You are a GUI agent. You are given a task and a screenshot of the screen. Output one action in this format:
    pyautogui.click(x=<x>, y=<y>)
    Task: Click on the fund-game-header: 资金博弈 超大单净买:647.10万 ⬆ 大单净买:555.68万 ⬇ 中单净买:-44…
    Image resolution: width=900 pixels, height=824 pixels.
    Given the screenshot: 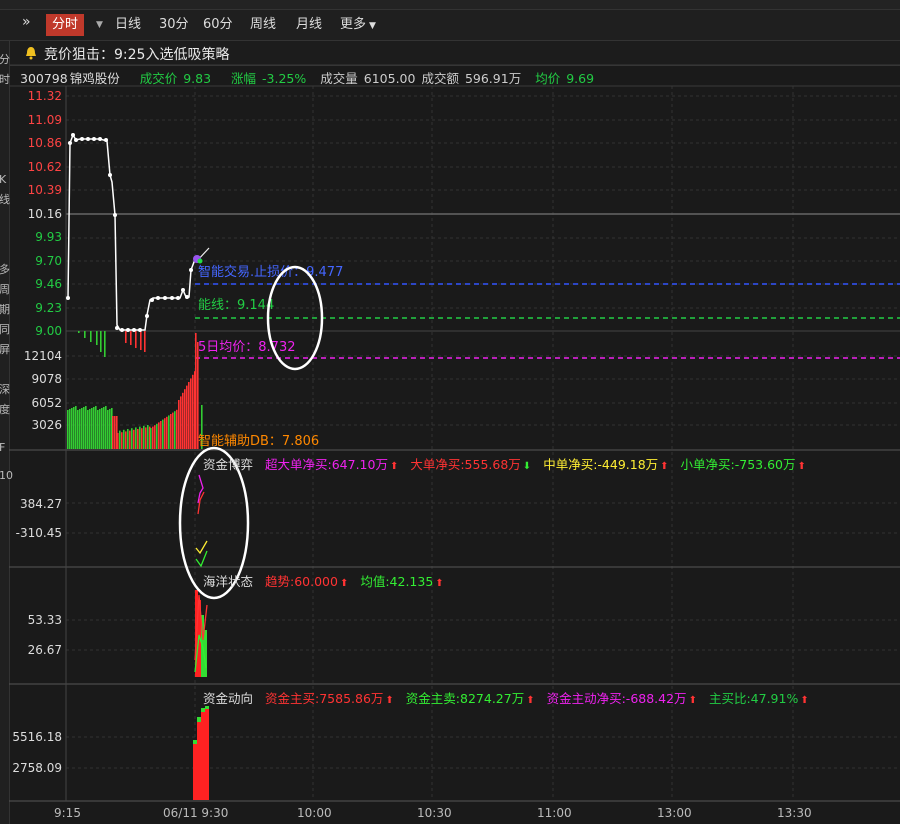 What is the action you would take?
    pyautogui.click(x=510, y=463)
    